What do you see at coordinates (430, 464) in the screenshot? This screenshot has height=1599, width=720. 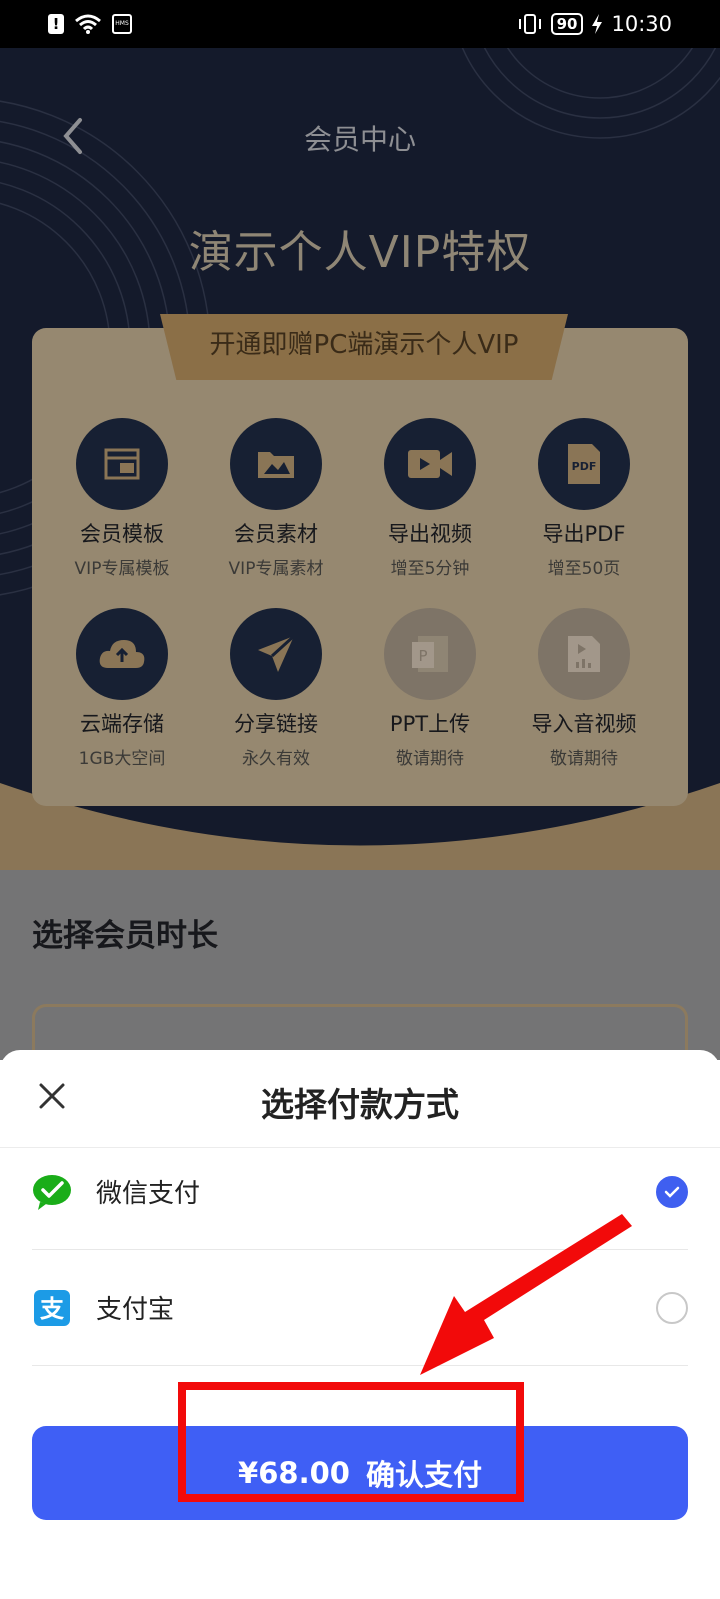 I see `video-icon` at bounding box center [430, 464].